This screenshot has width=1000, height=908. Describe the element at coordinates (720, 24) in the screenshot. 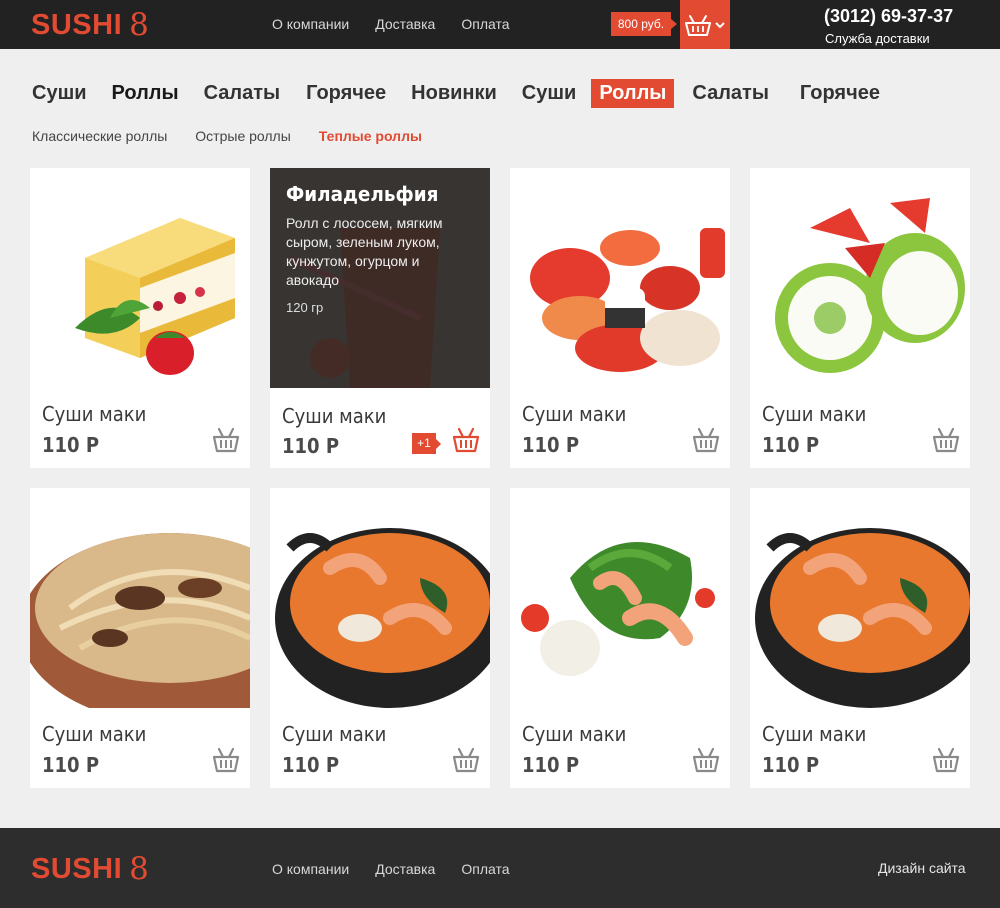

I see `chevron-down-icon` at that location.